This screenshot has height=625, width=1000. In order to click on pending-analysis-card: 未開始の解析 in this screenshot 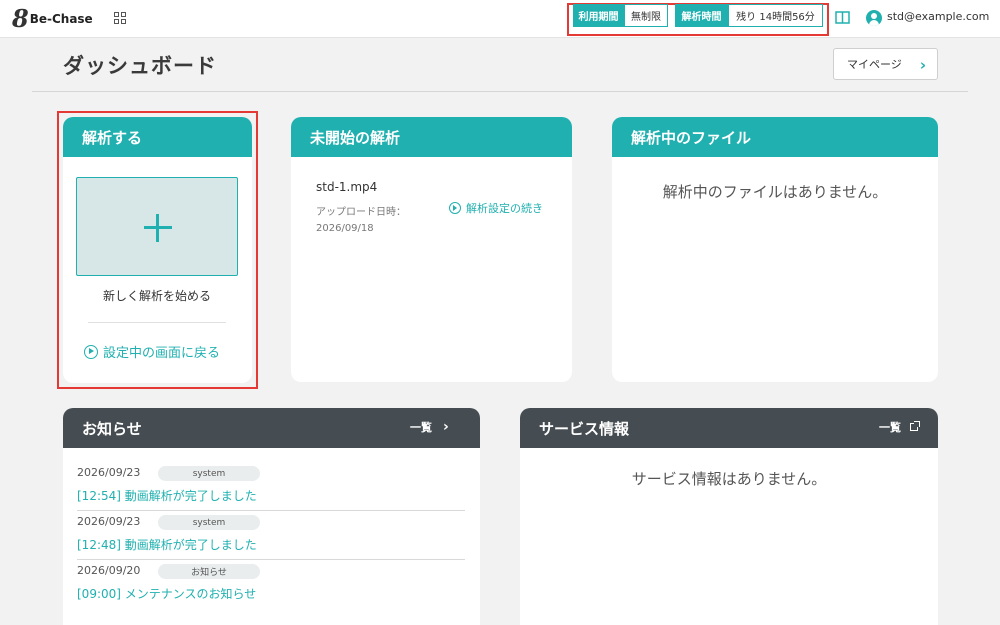, I will do `click(431, 249)`.